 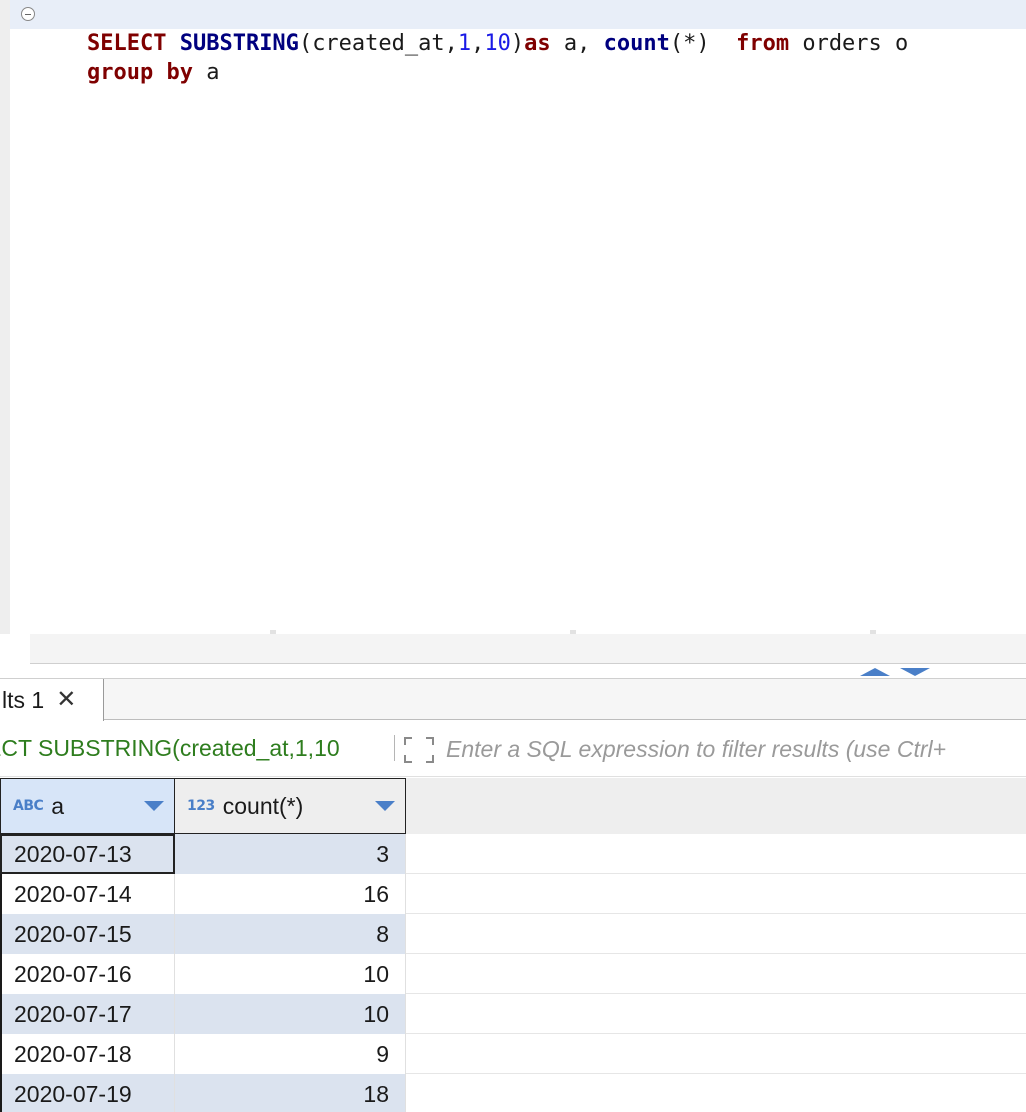 What do you see at coordinates (290, 934) in the screenshot?
I see `cell-count: 8` at bounding box center [290, 934].